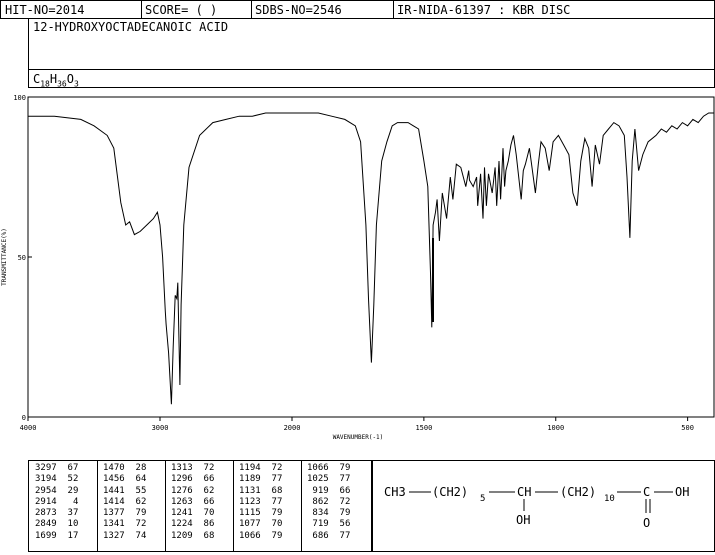 This screenshot has height=555, width=715. What do you see at coordinates (192, 524) in the screenshot?
I see `peak-row: 1224 86` at bounding box center [192, 524].